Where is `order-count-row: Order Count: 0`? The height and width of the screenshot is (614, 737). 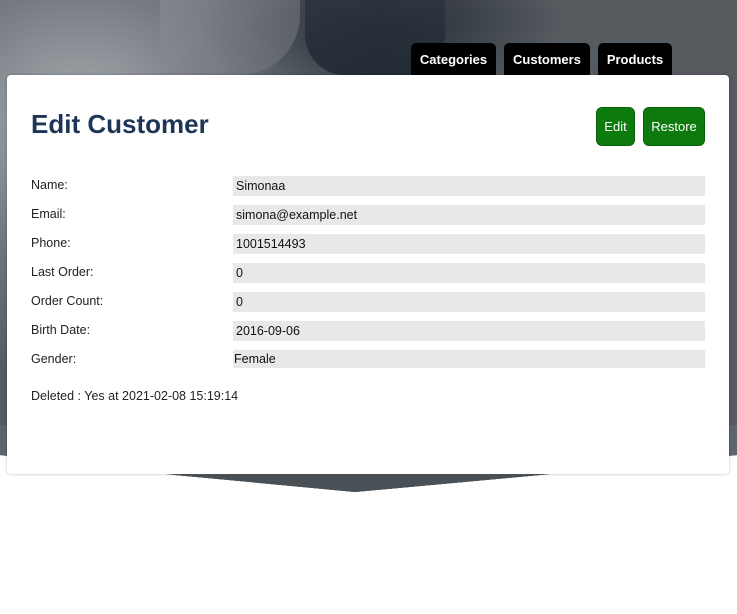 order-count-row: Order Count: 0 is located at coordinates (368, 302).